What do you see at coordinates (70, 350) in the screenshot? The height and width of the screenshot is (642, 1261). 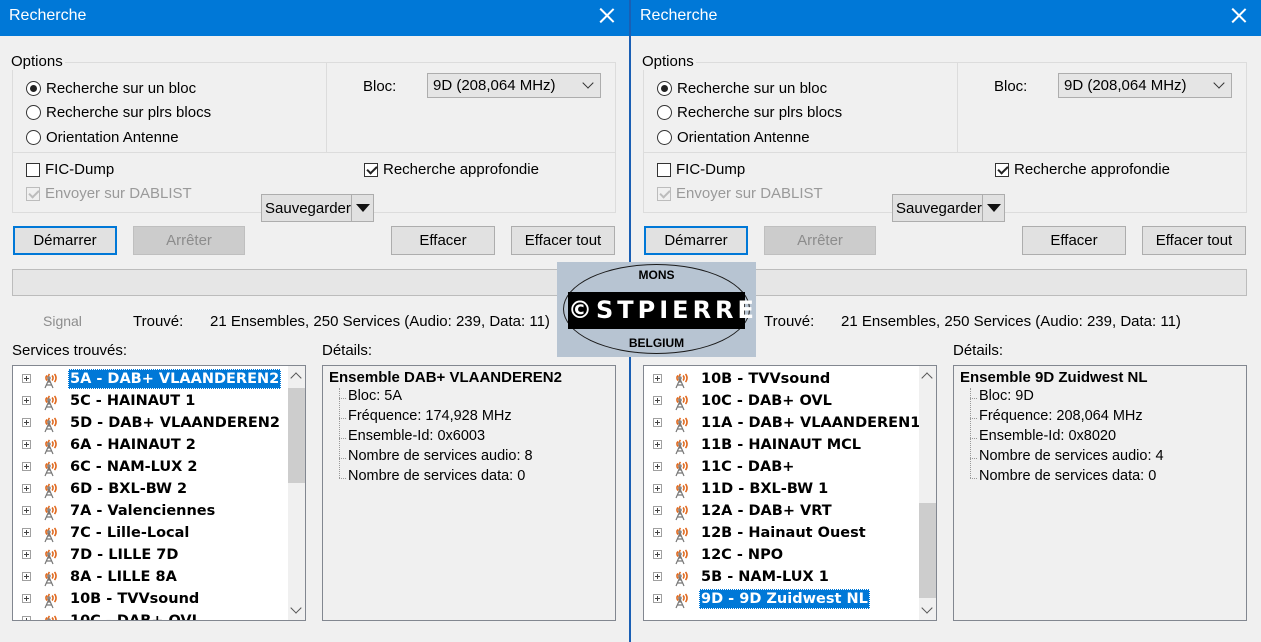 I see `services-found-label: Services trouvés:` at bounding box center [70, 350].